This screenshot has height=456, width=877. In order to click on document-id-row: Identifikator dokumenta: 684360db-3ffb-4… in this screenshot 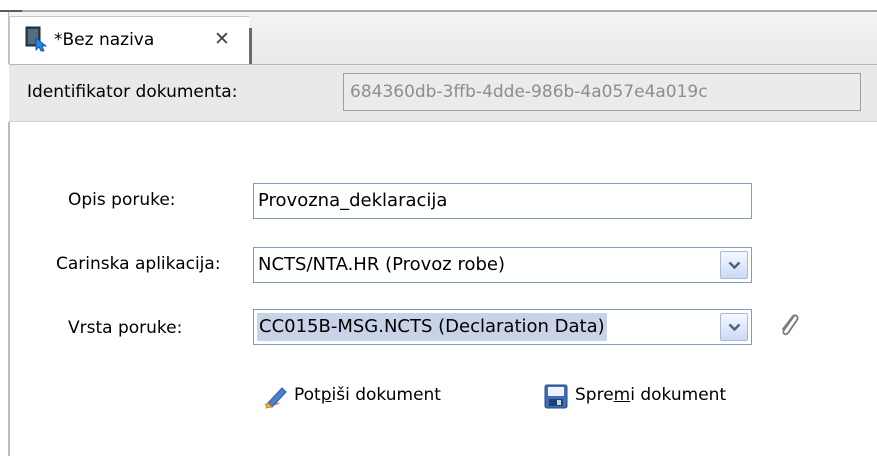, I will do `click(443, 93)`.